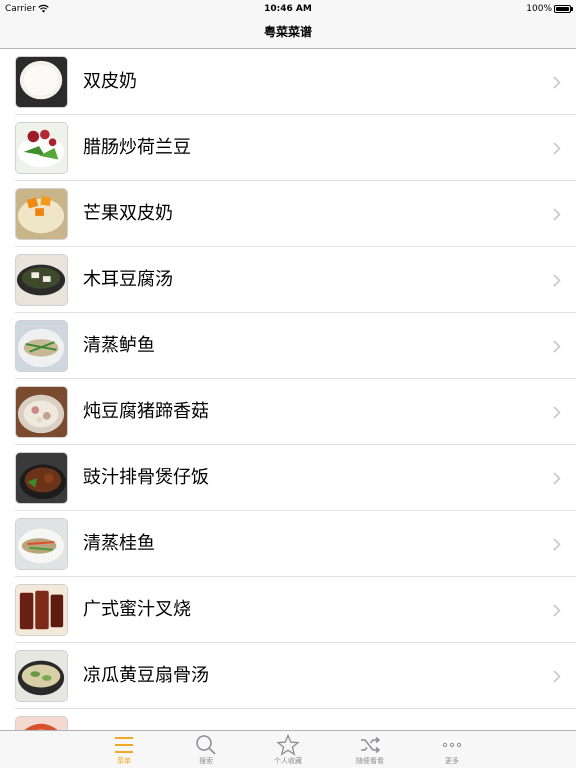 This screenshot has width=576, height=768. I want to click on recipe-row: 豉汁排骨煲仔饭, so click(288, 478).